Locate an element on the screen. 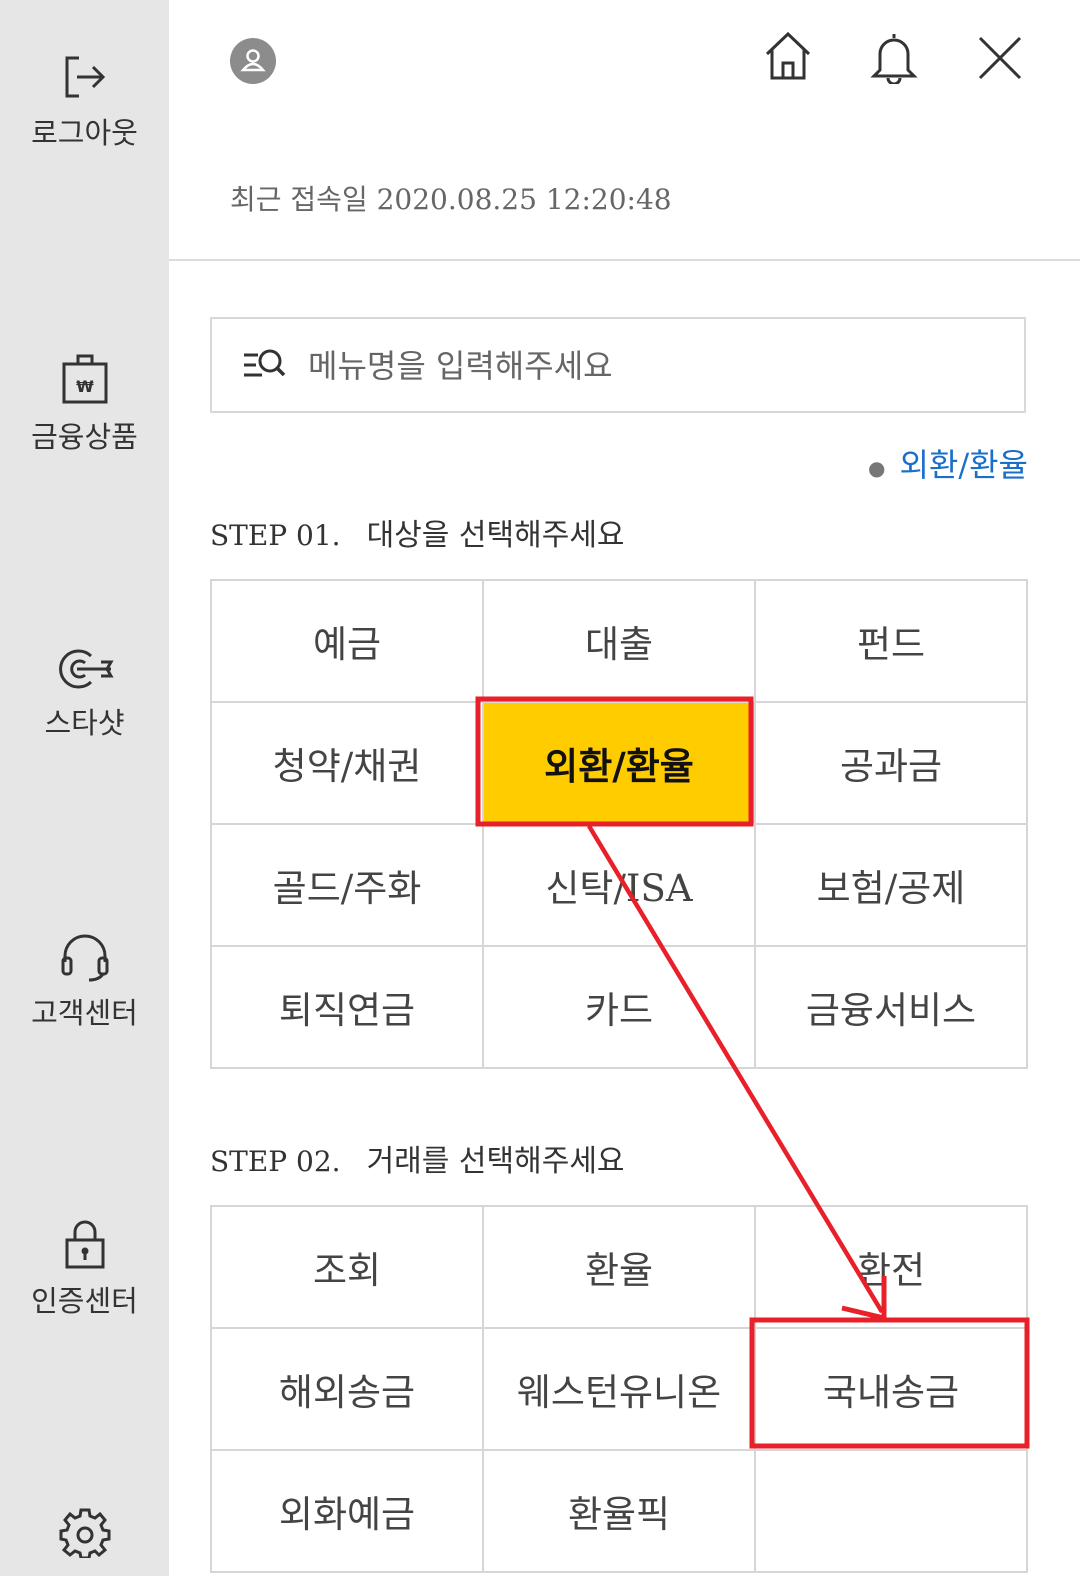  sidebar-item-starshot: 스타샷 is located at coordinates (84, 694).